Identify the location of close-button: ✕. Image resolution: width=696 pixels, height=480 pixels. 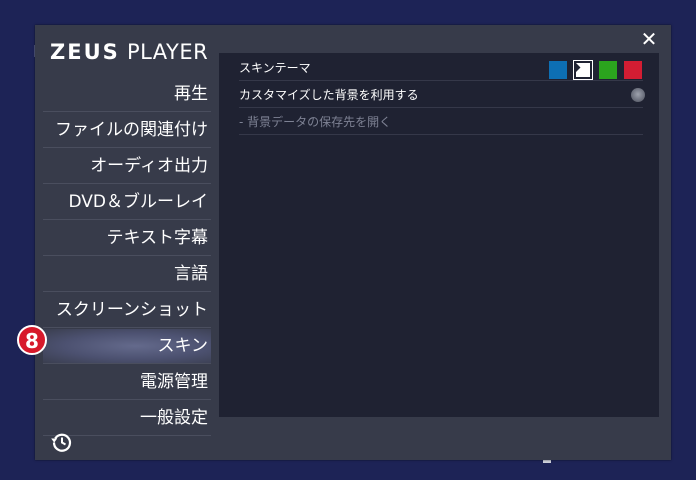
(649, 39).